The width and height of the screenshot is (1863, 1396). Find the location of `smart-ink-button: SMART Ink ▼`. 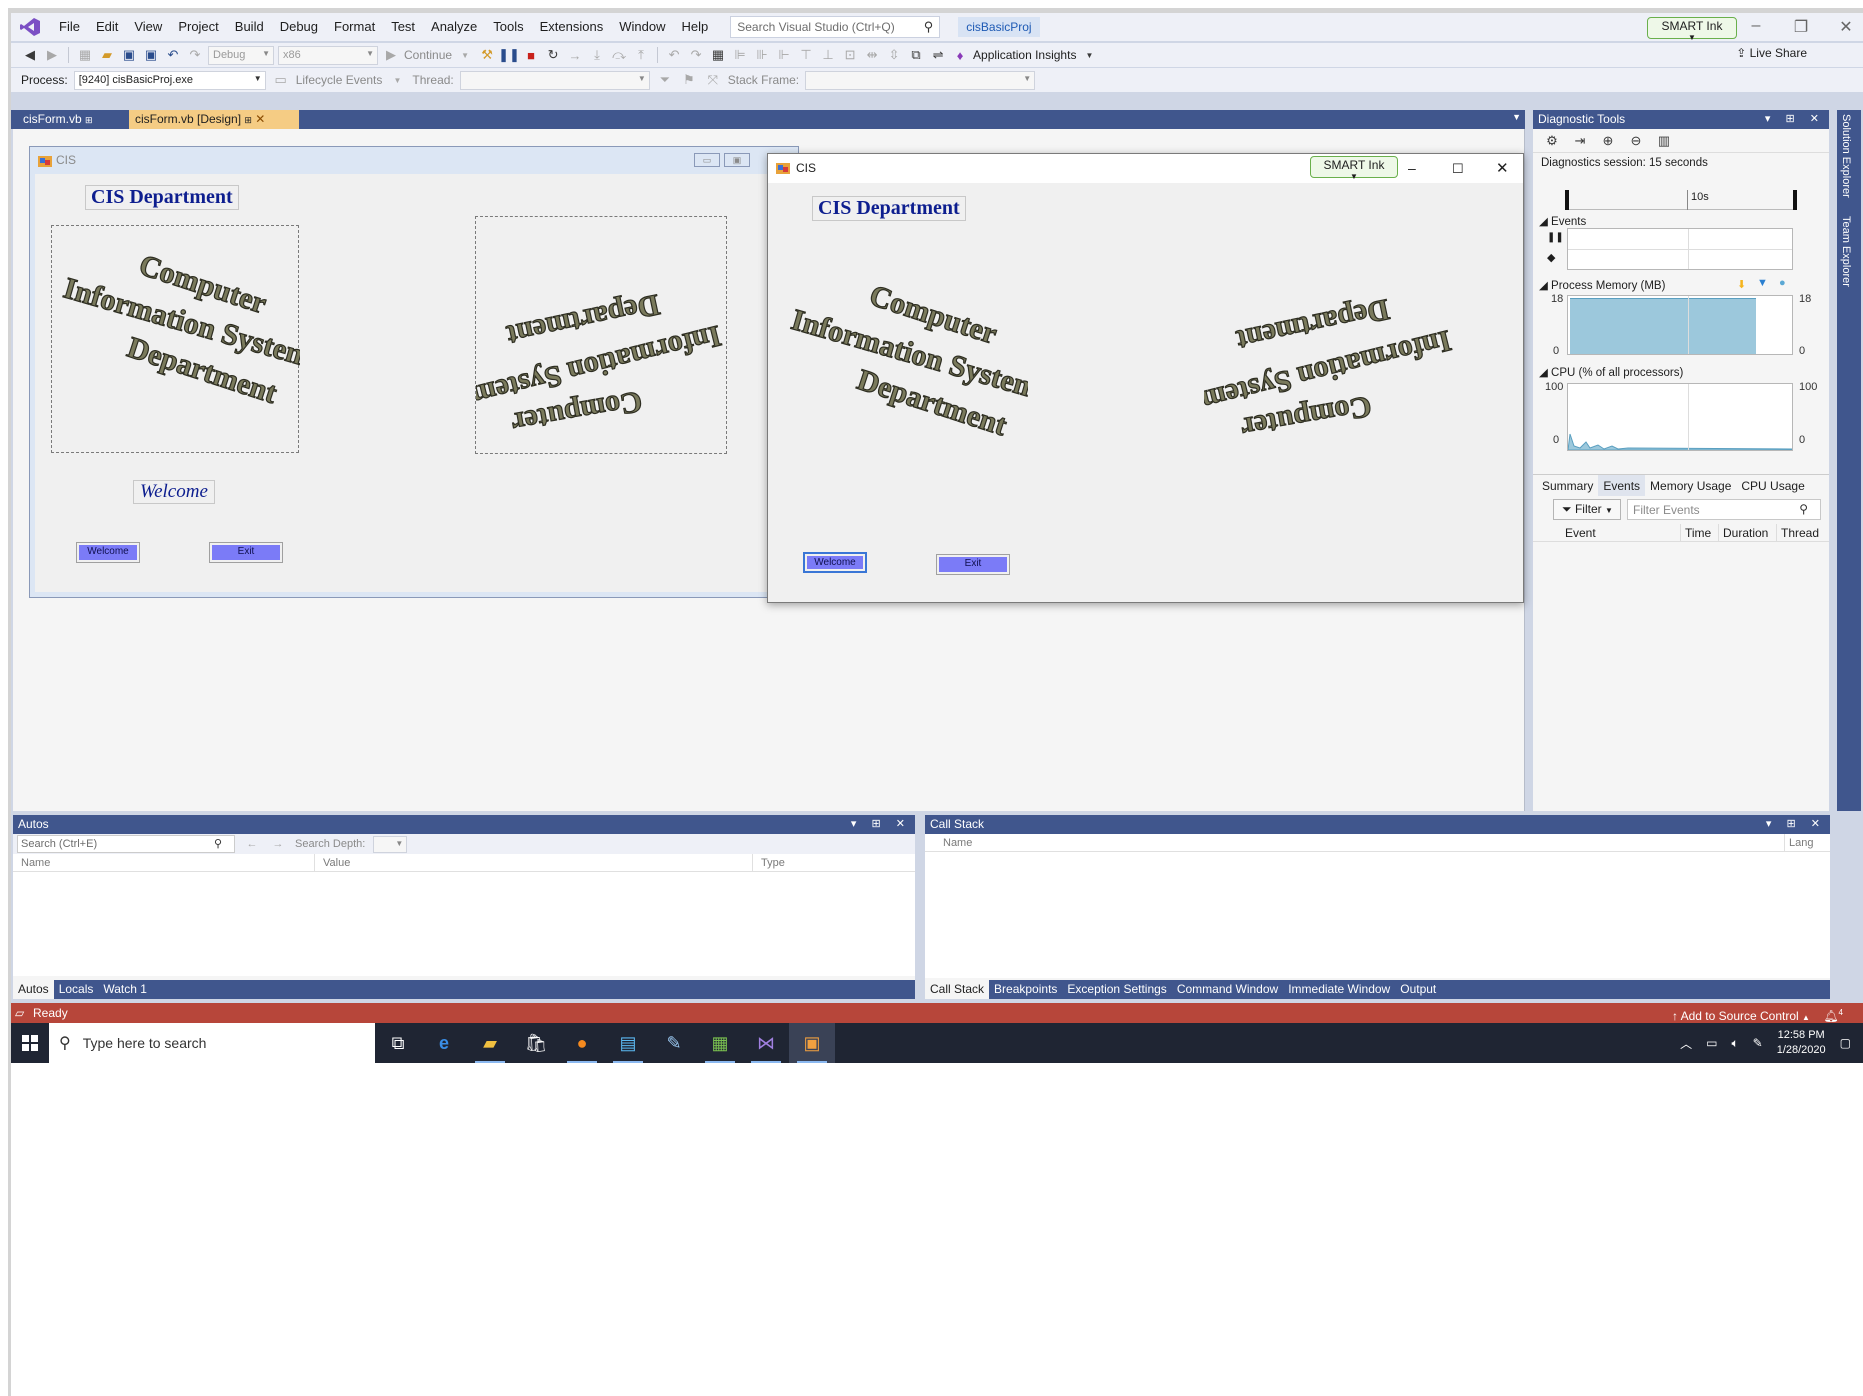

smart-ink-button: SMART Ink ▼ is located at coordinates (1692, 29).